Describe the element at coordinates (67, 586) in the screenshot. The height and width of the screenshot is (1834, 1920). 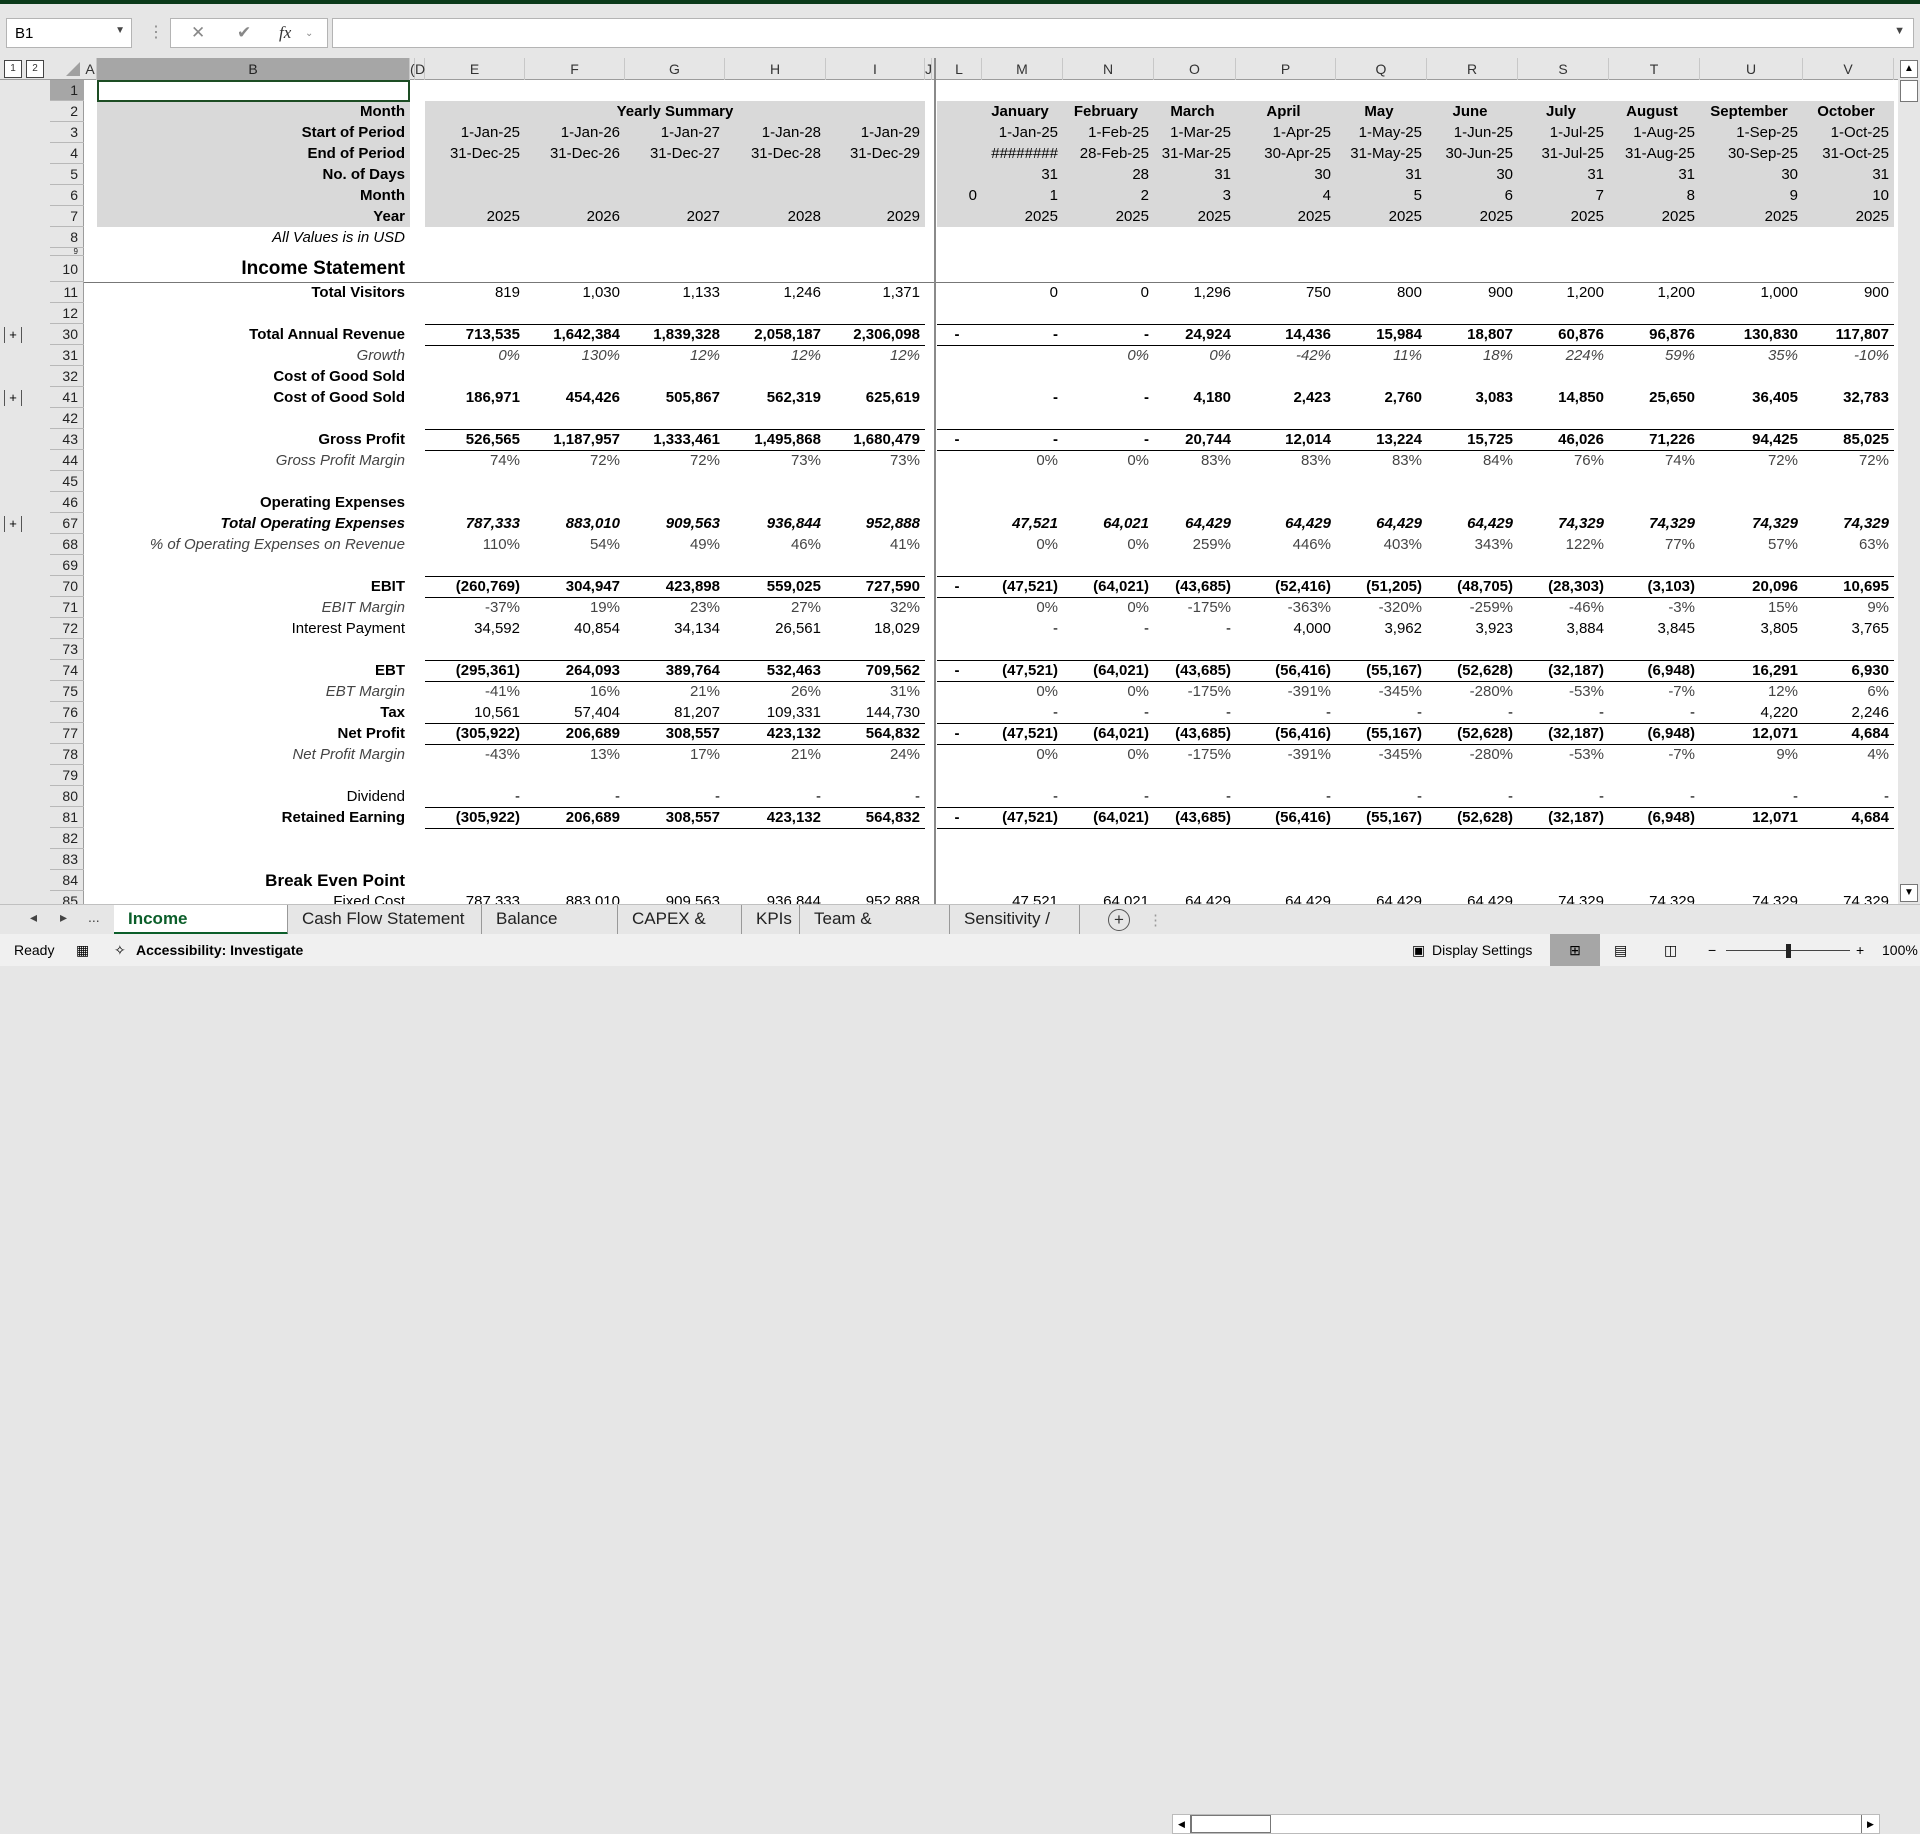
I see `row-header-70: 70` at that location.